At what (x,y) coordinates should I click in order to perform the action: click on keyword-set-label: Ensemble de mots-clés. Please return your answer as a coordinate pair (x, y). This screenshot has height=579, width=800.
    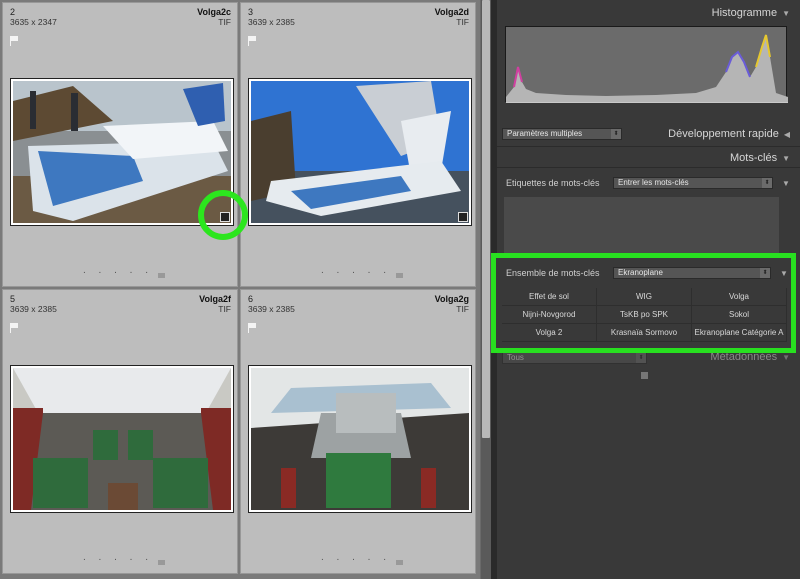
    Looking at the image, I should click on (553, 273).